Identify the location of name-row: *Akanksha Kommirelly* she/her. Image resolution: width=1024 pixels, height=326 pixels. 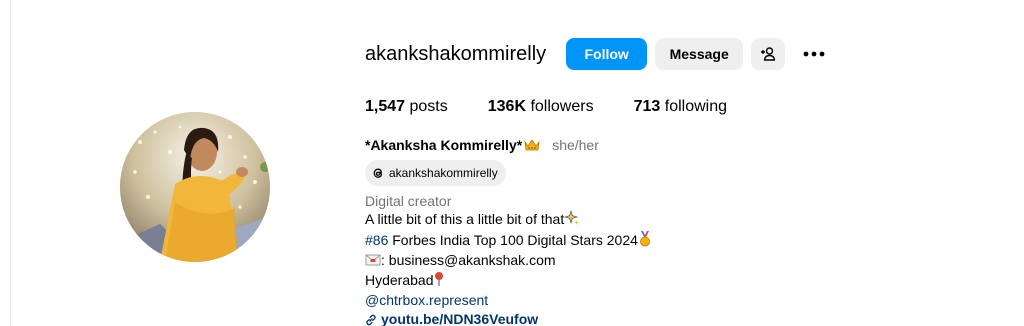
(482, 145).